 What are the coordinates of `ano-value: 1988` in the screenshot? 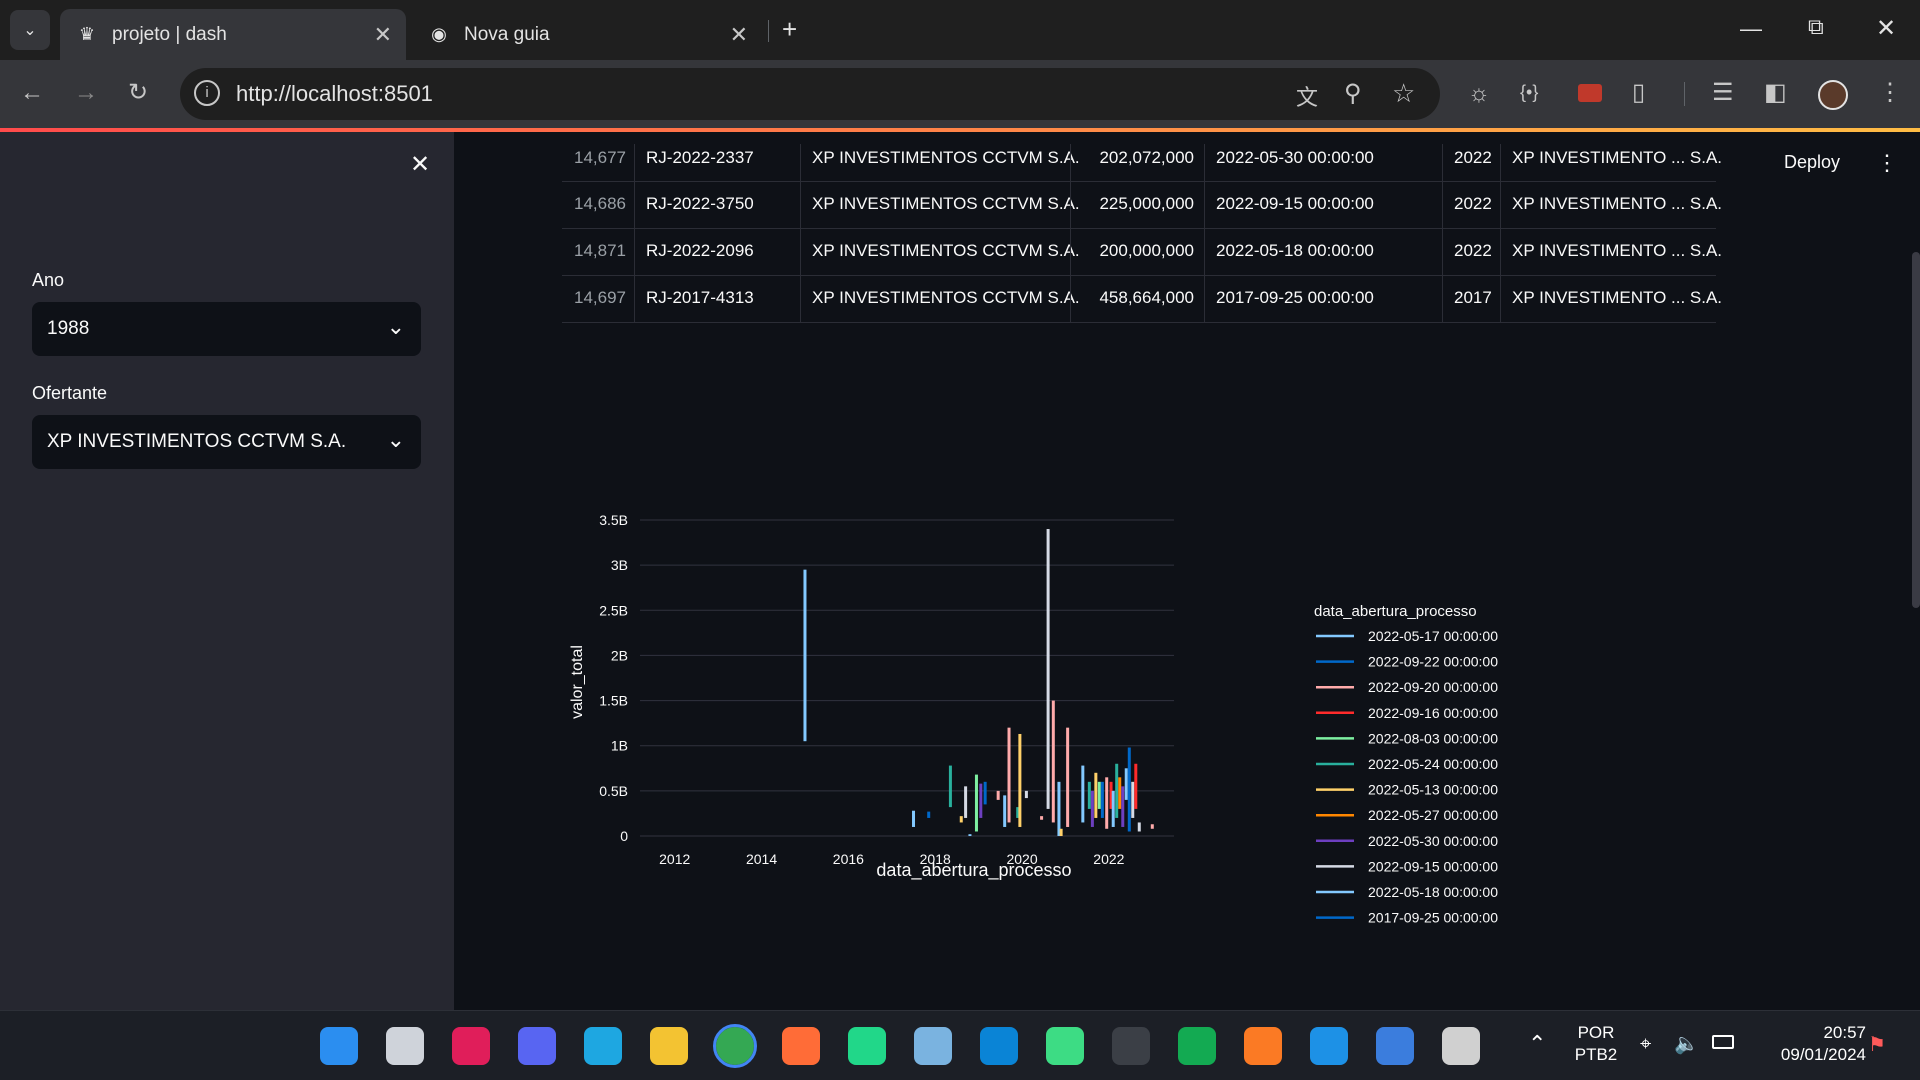 It's located at (68, 328).